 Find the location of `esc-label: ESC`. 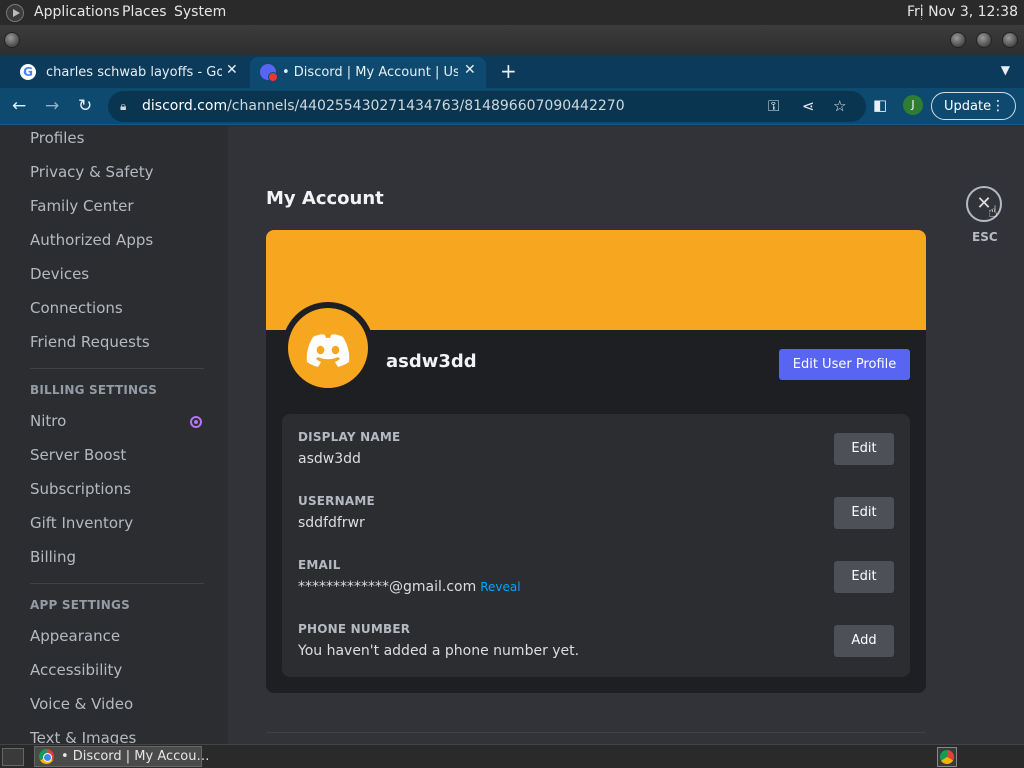

esc-label: ESC is located at coordinates (985, 237).